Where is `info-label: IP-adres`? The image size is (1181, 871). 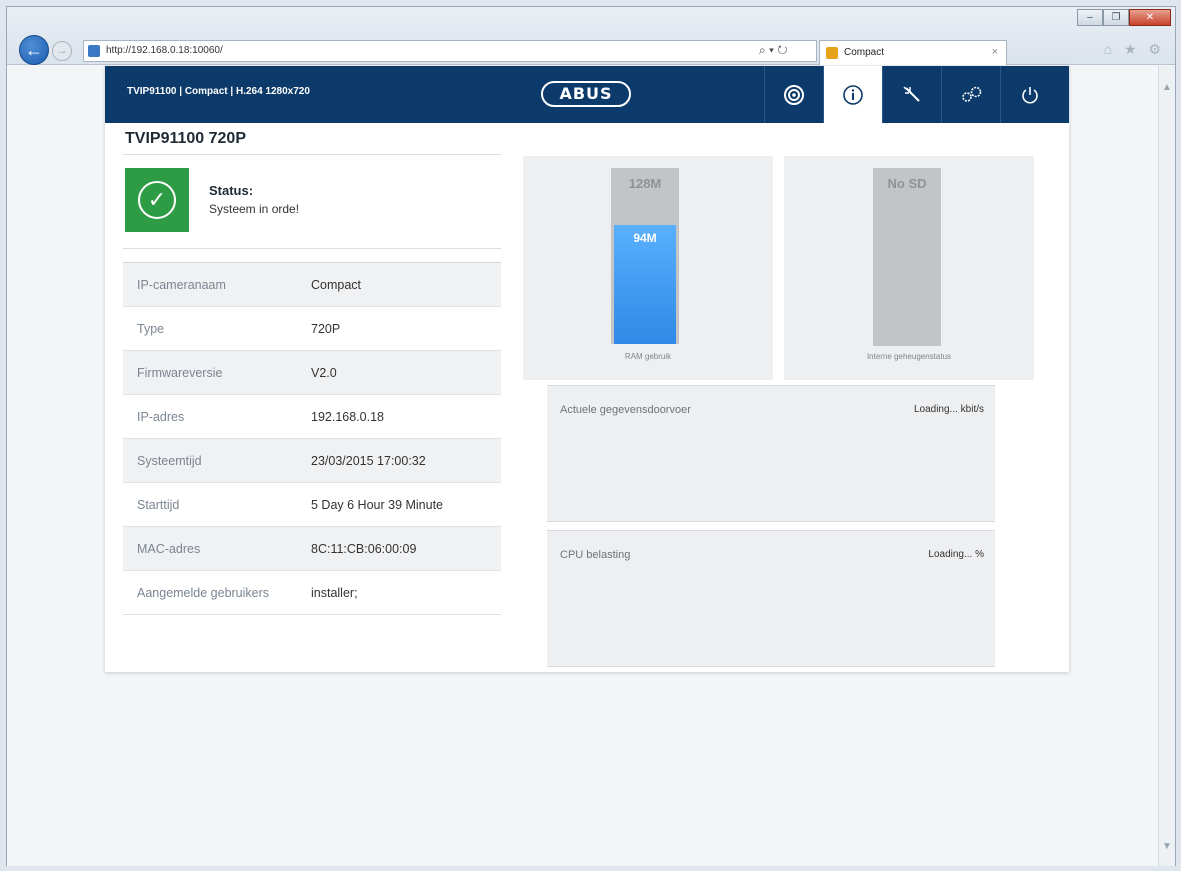 info-label: IP-adres is located at coordinates (161, 416).